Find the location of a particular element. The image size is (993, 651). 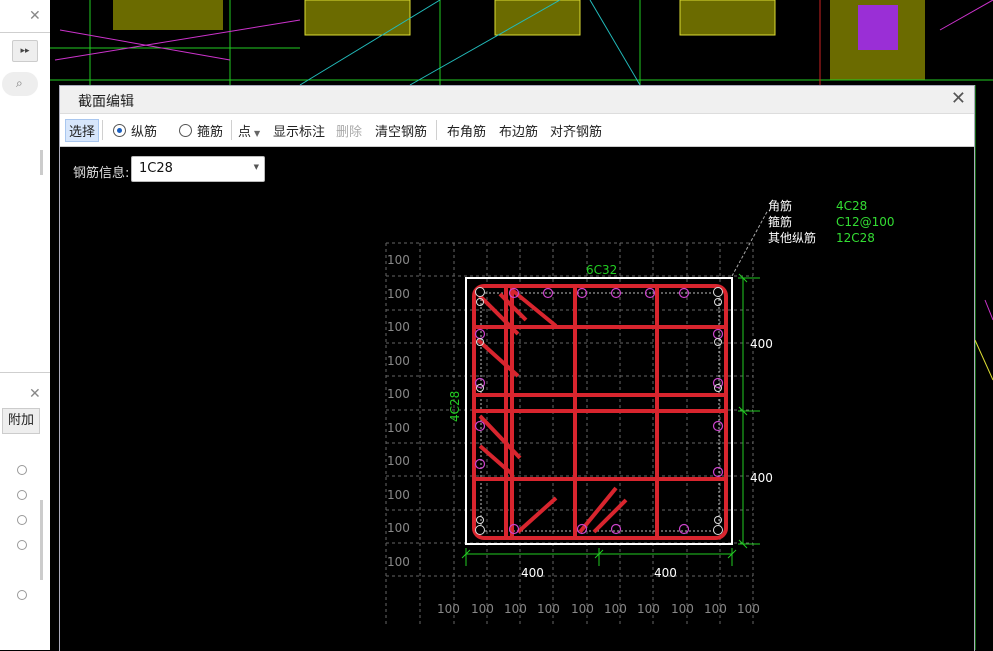

corner-rebar-label: 角筋 is located at coordinates (780, 205).